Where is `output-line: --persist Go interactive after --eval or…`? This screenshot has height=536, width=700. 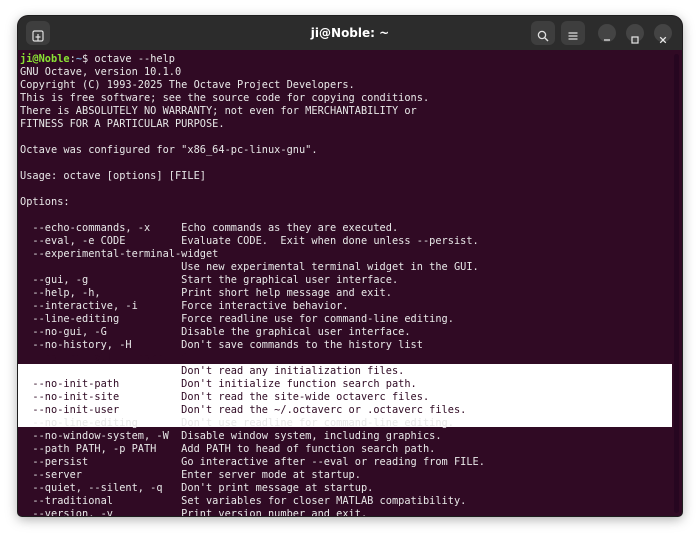
output-line: --persist Go interactive after --eval or… is located at coordinates (252, 462).